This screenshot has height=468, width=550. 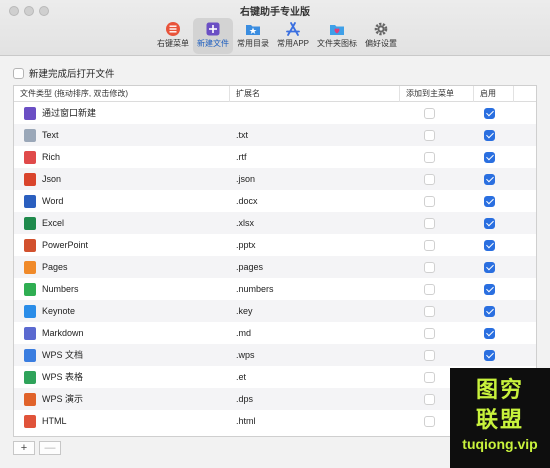 What do you see at coordinates (213, 29) in the screenshot?
I see `new-file-icon` at bounding box center [213, 29].